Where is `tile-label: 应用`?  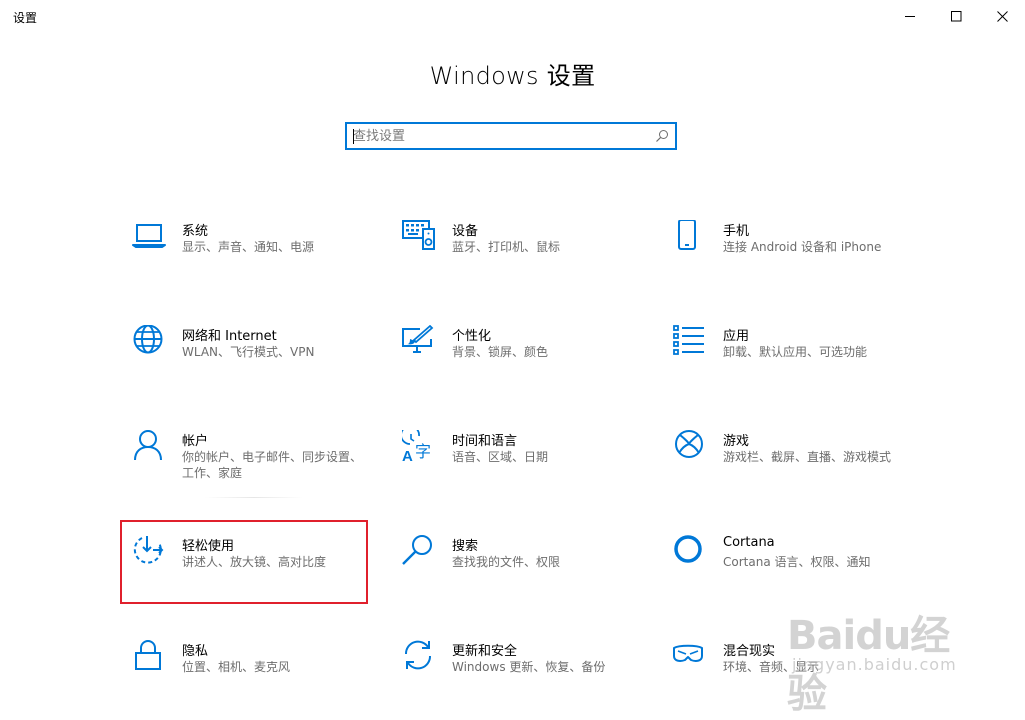 tile-label: 应用 is located at coordinates (736, 336).